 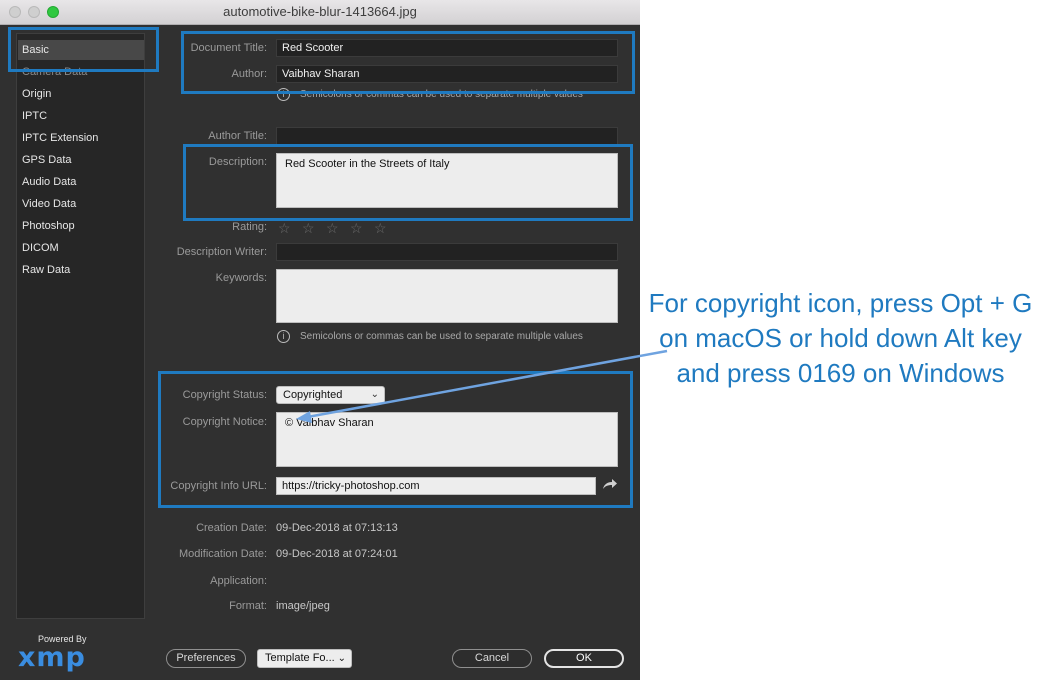 What do you see at coordinates (395, 439) in the screenshot?
I see `highlight-copyright` at bounding box center [395, 439].